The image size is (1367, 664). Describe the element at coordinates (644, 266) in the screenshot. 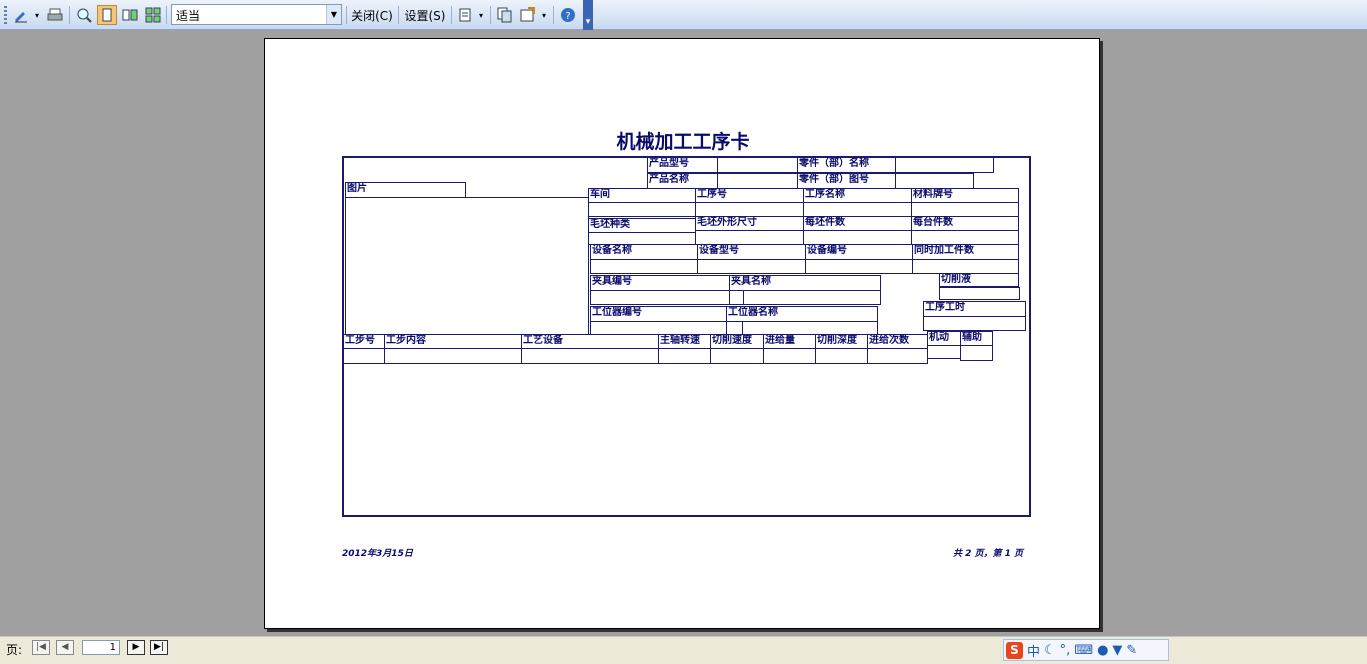

I see `equipment-name-value` at that location.